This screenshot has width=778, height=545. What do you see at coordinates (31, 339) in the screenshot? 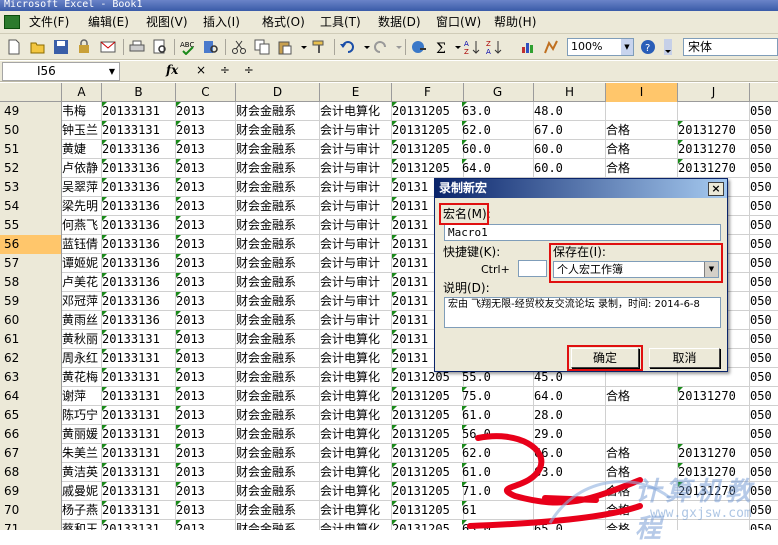
I see `row-header: 61` at bounding box center [31, 339].